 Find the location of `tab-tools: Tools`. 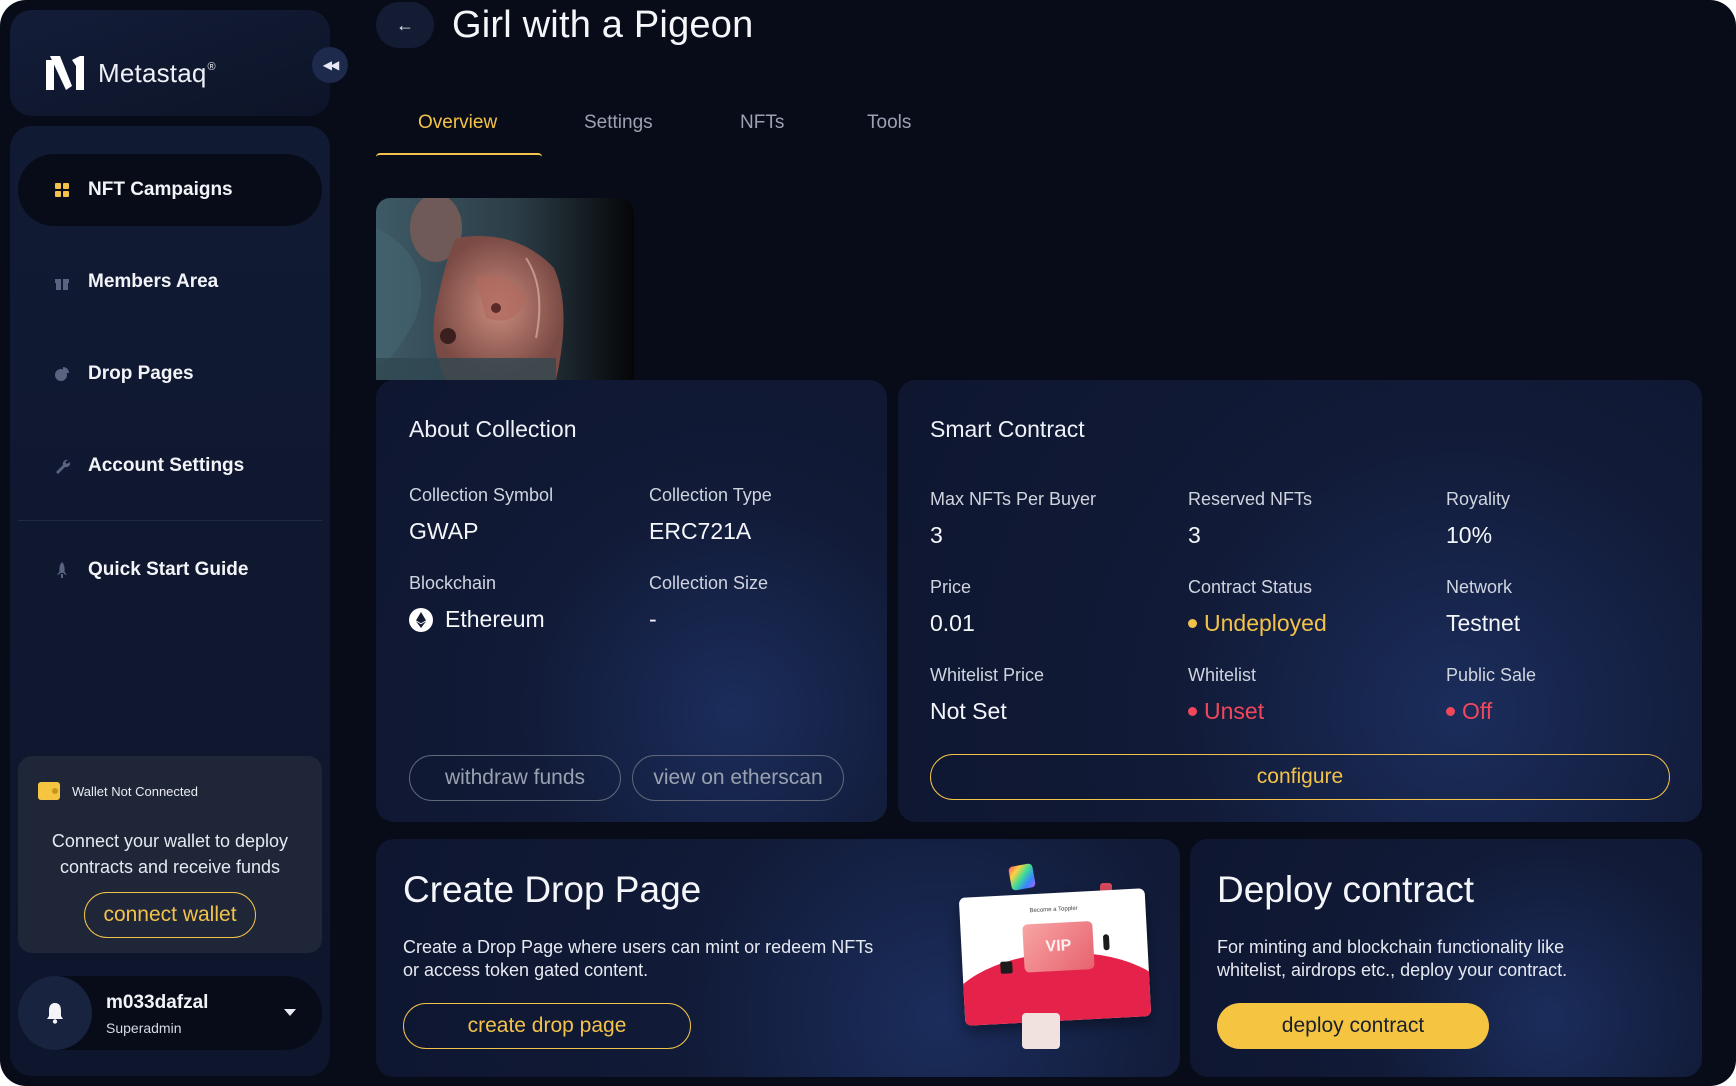

tab-tools: Tools is located at coordinates (889, 123).